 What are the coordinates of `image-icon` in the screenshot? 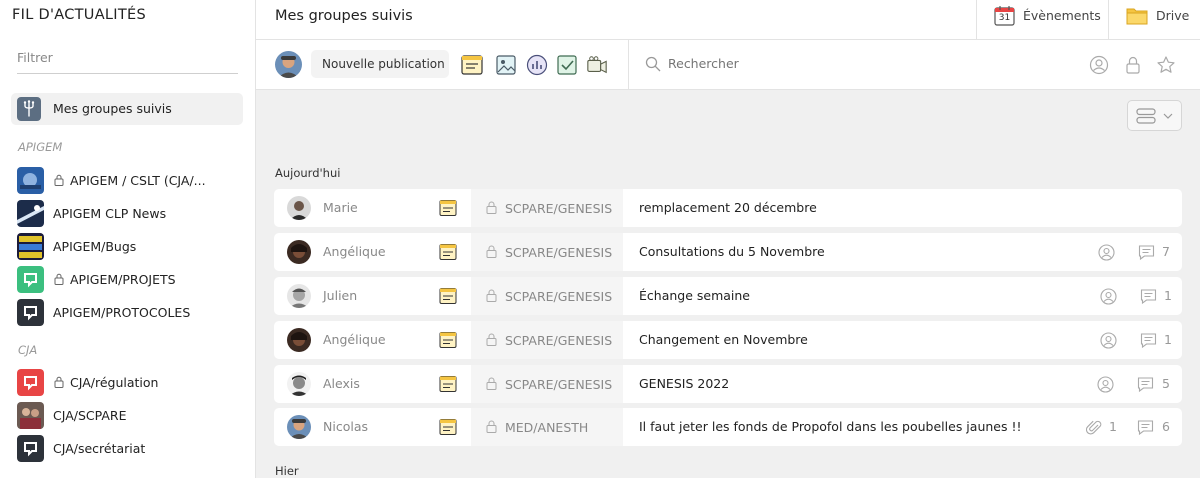 It's located at (506, 65).